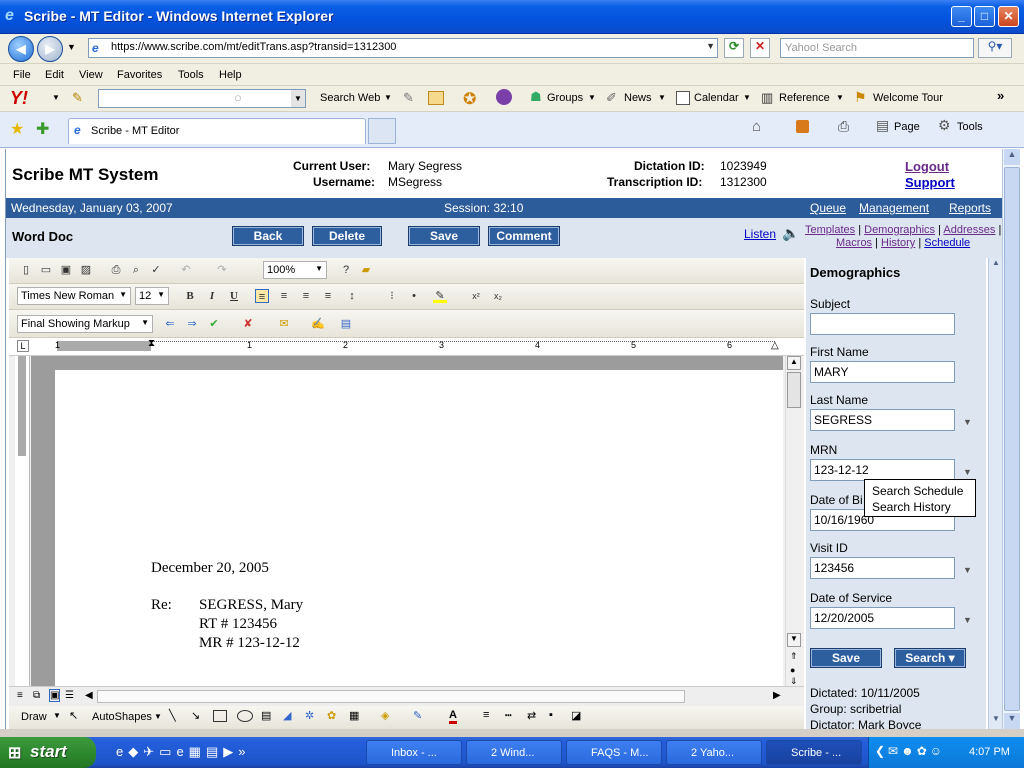 The width and height of the screenshot is (1024, 768). Describe the element at coordinates (346, 324) in the screenshot. I see `reviewing-pane-icon: ▤` at that location.